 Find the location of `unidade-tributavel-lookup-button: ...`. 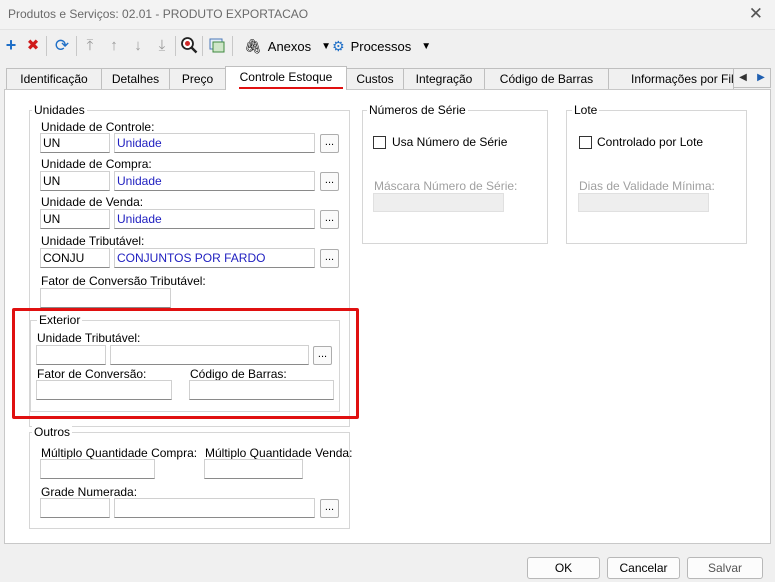

unidade-tributavel-lookup-button: ... is located at coordinates (329, 258).